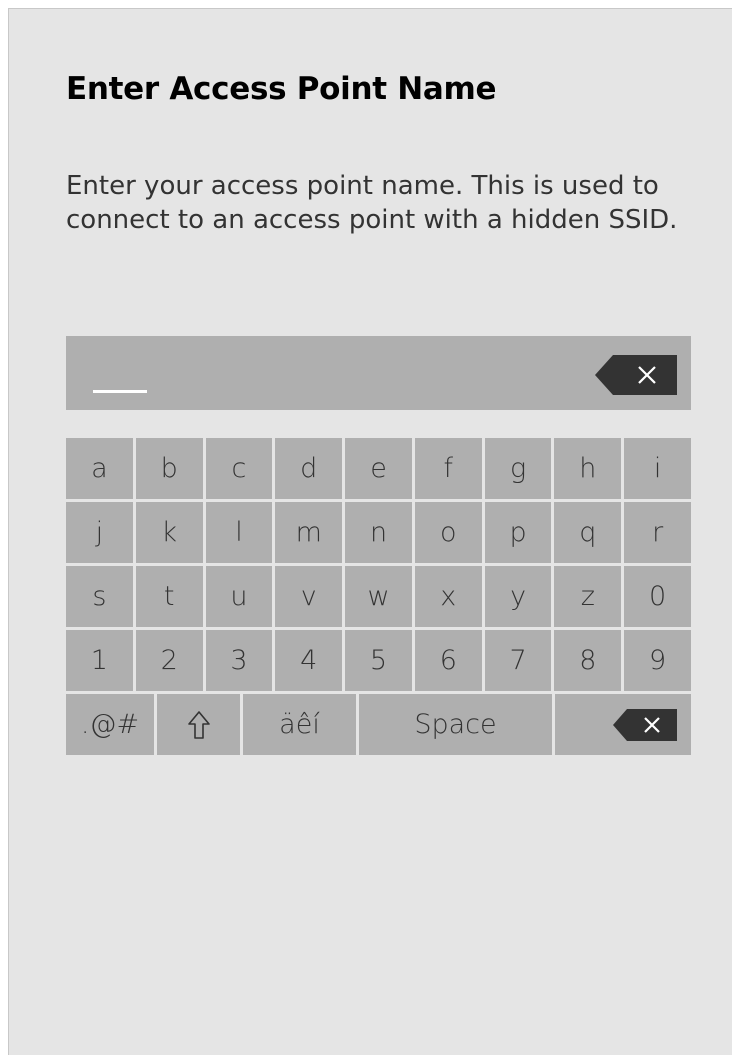  What do you see at coordinates (588, 596) in the screenshot?
I see `key-z: z` at bounding box center [588, 596].